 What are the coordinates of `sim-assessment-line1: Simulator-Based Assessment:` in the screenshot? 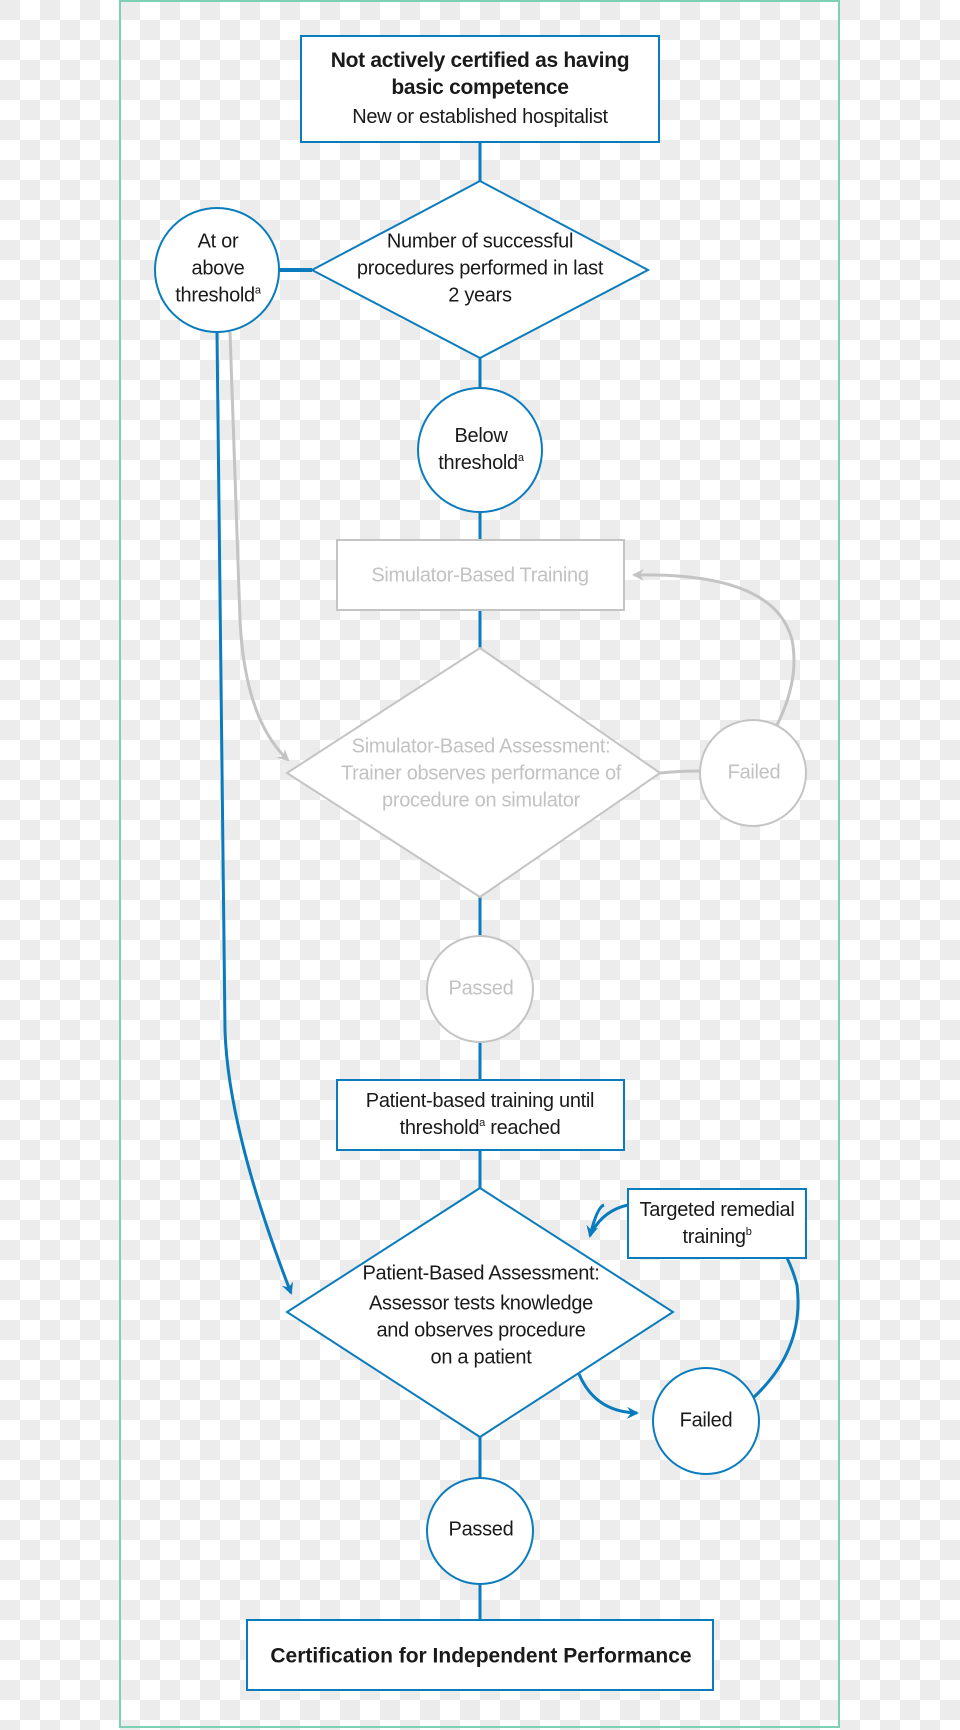 It's located at (481, 746).